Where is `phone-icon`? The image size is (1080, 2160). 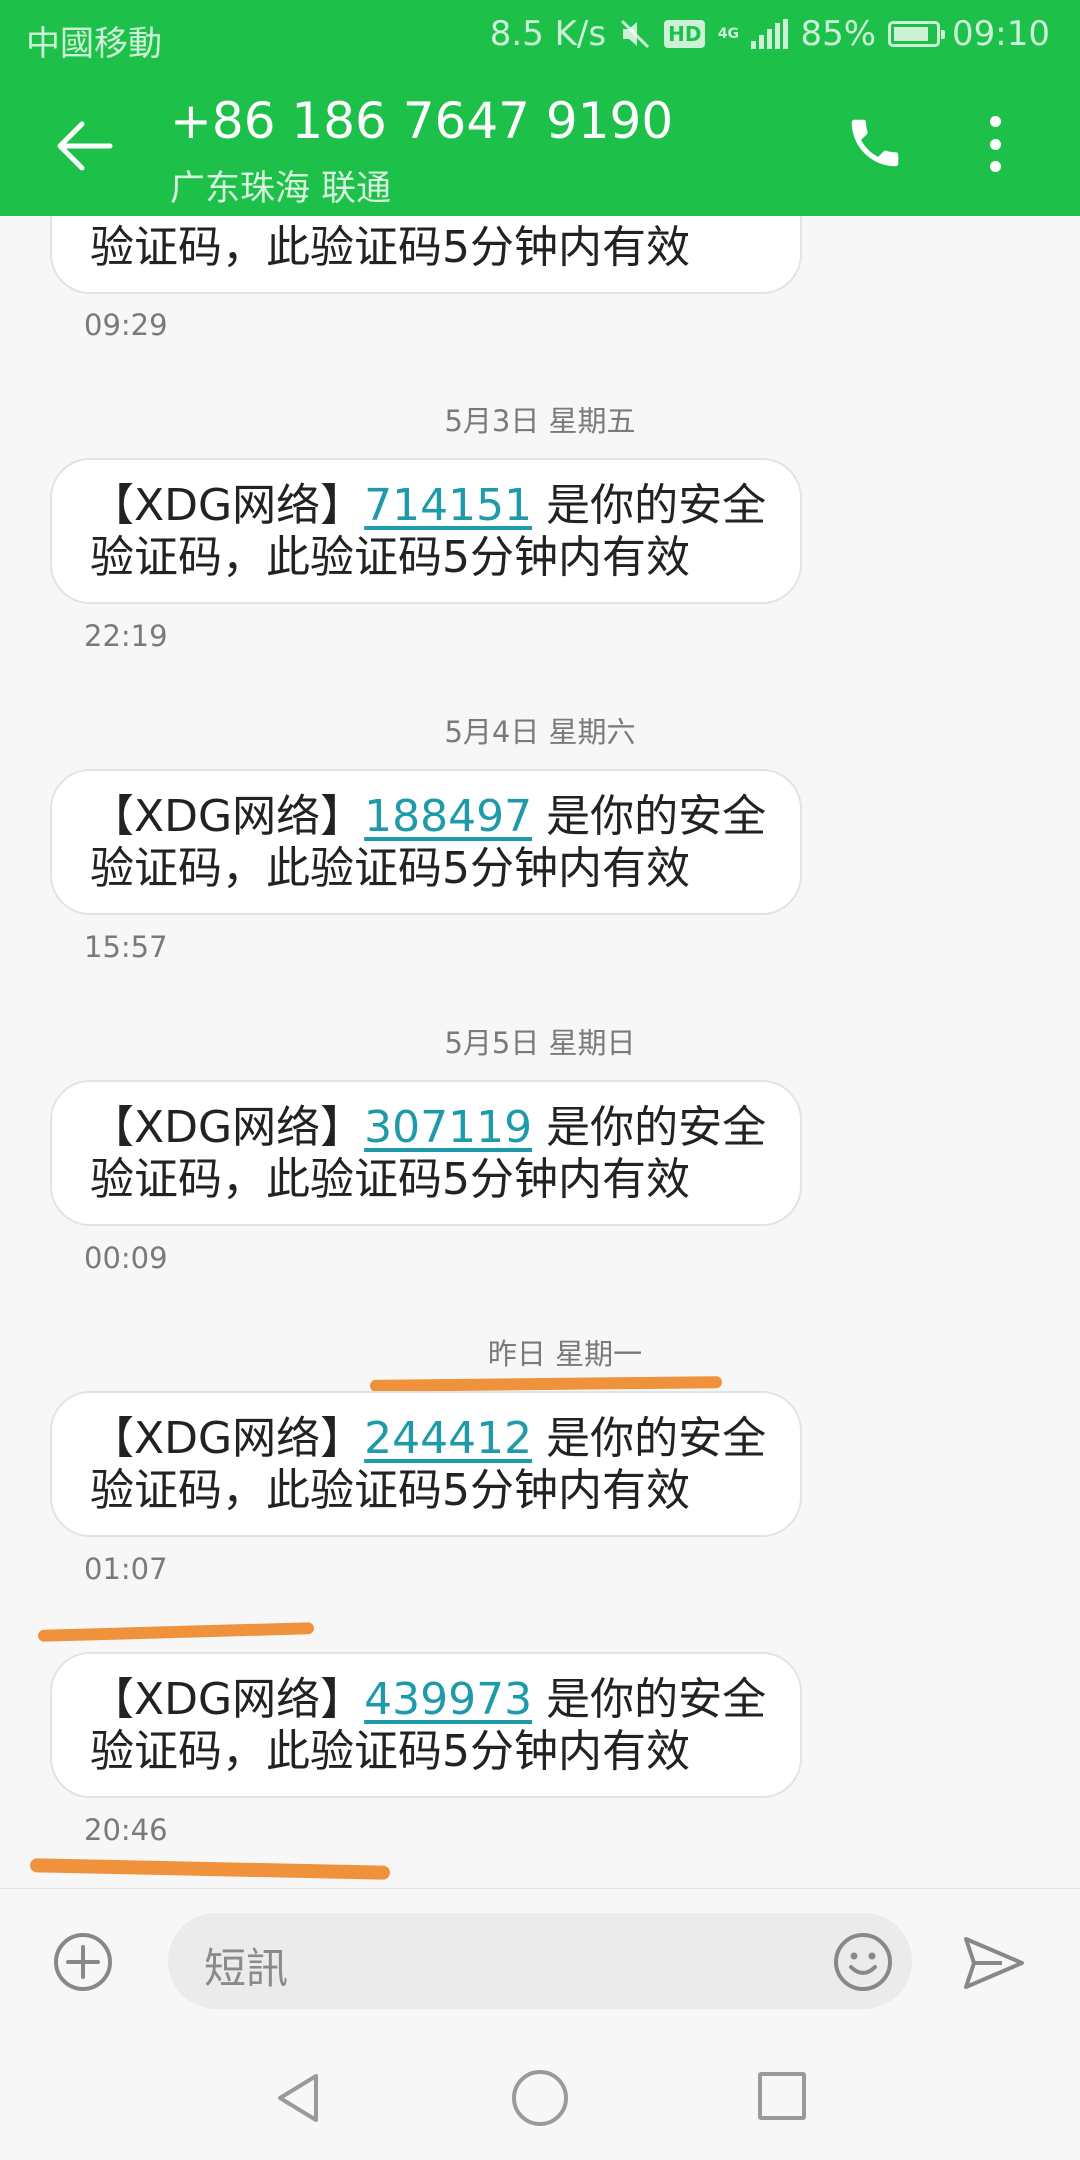
phone-icon is located at coordinates (875, 143).